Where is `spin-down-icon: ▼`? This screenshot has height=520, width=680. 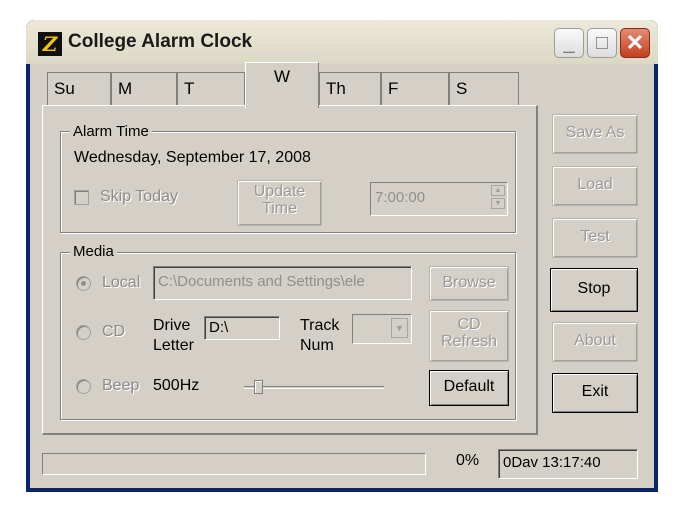
spin-down-icon: ▼ is located at coordinates (498, 203).